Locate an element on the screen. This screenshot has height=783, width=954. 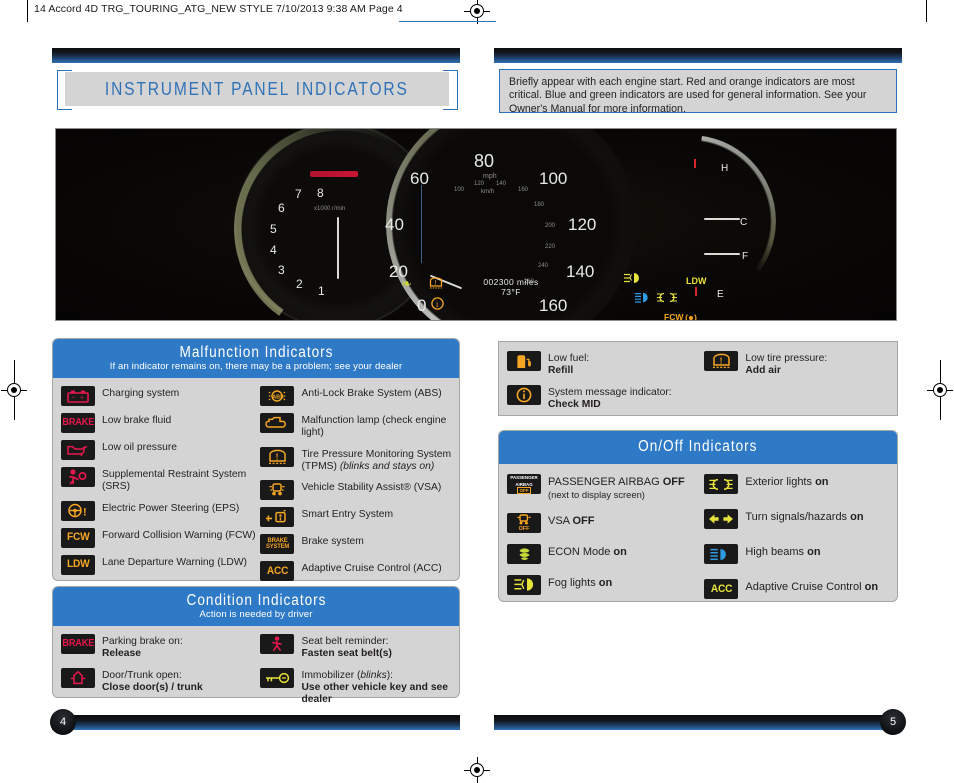
passenger-airbag-icon-text: PASSENGER AIRBAG is located at coordinates (524, 481).